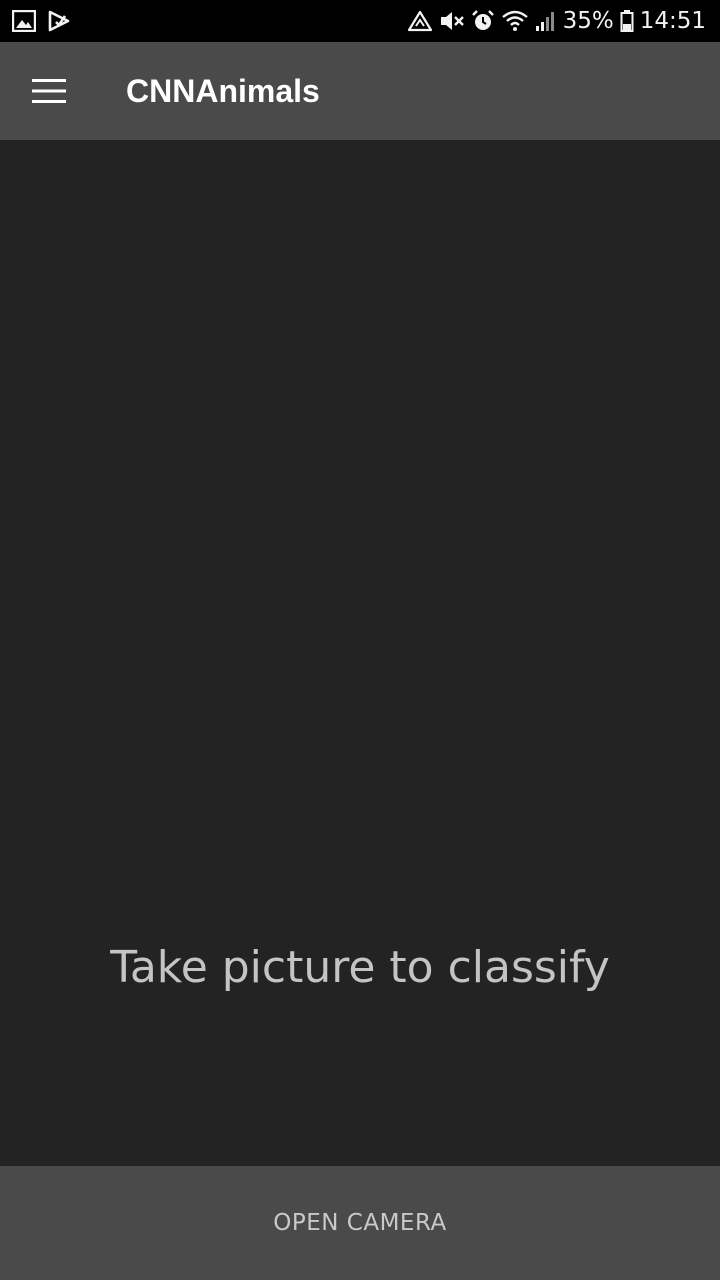  Describe the element at coordinates (59, 21) in the screenshot. I see `play-store-icon` at that location.